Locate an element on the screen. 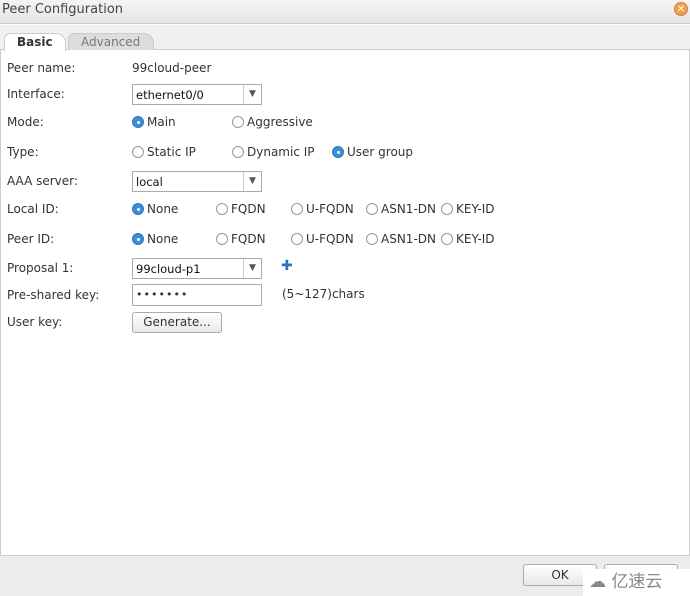 The height and width of the screenshot is (596, 690). peer-name-row: Peer name: 99cloud-peer is located at coordinates (345, 69).